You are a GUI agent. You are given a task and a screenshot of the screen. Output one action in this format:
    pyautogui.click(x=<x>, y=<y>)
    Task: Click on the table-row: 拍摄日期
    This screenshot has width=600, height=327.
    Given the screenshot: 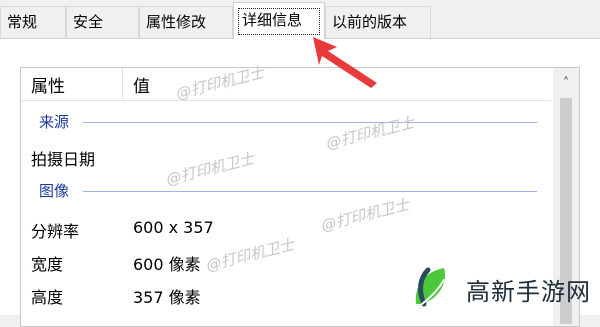 What is the action you would take?
    pyautogui.click(x=286, y=158)
    